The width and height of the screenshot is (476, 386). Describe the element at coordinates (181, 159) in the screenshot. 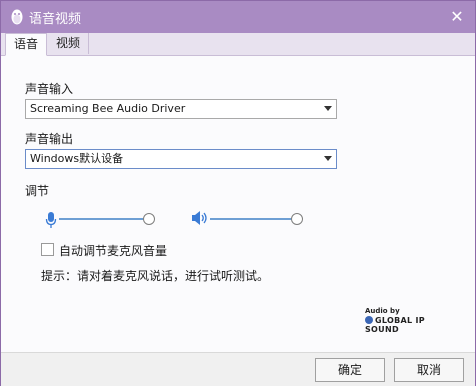

I see `output-device-select: Windows默认设备` at that location.